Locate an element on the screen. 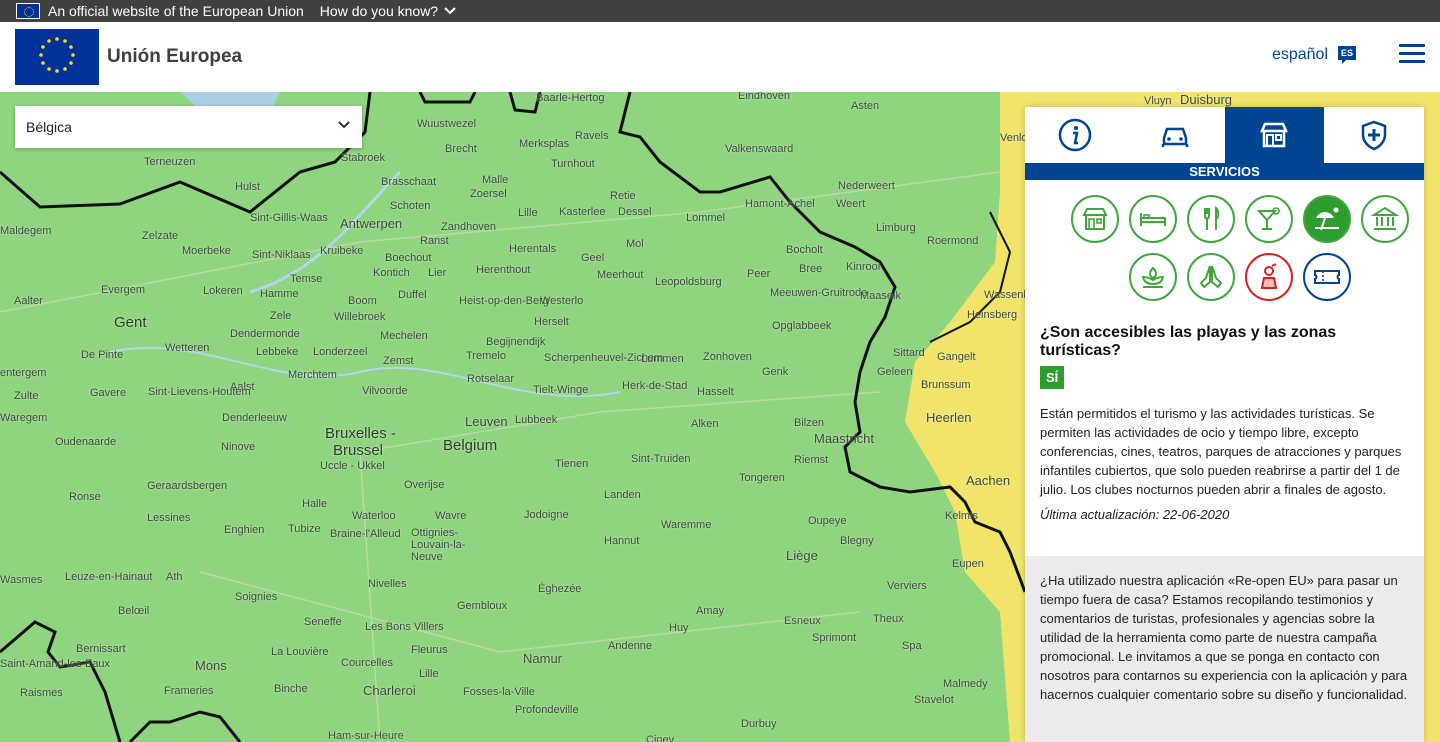  status-badge: SÍ is located at coordinates (1052, 377).